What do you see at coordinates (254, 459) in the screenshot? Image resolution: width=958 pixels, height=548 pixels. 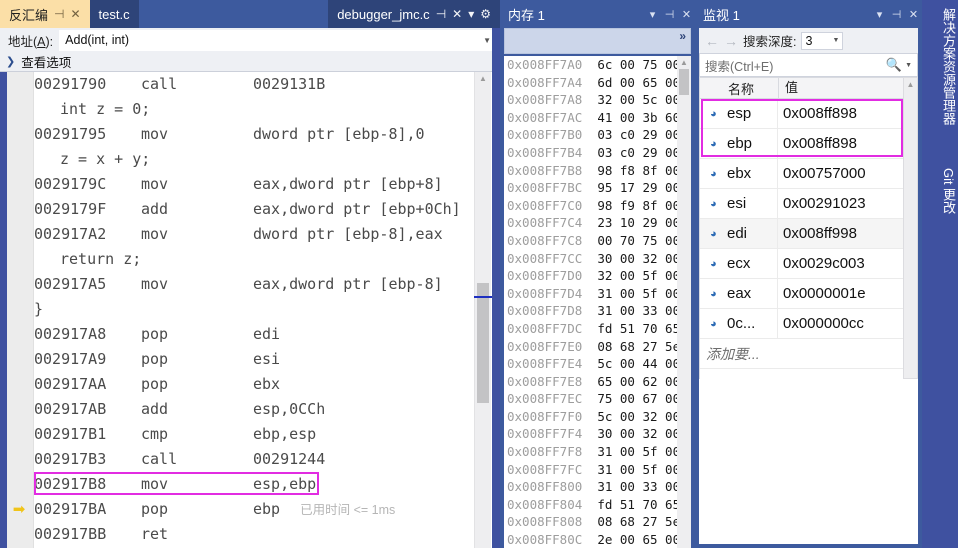 I see `disassembly-line: 002917B3 call 00291244` at bounding box center [254, 459].